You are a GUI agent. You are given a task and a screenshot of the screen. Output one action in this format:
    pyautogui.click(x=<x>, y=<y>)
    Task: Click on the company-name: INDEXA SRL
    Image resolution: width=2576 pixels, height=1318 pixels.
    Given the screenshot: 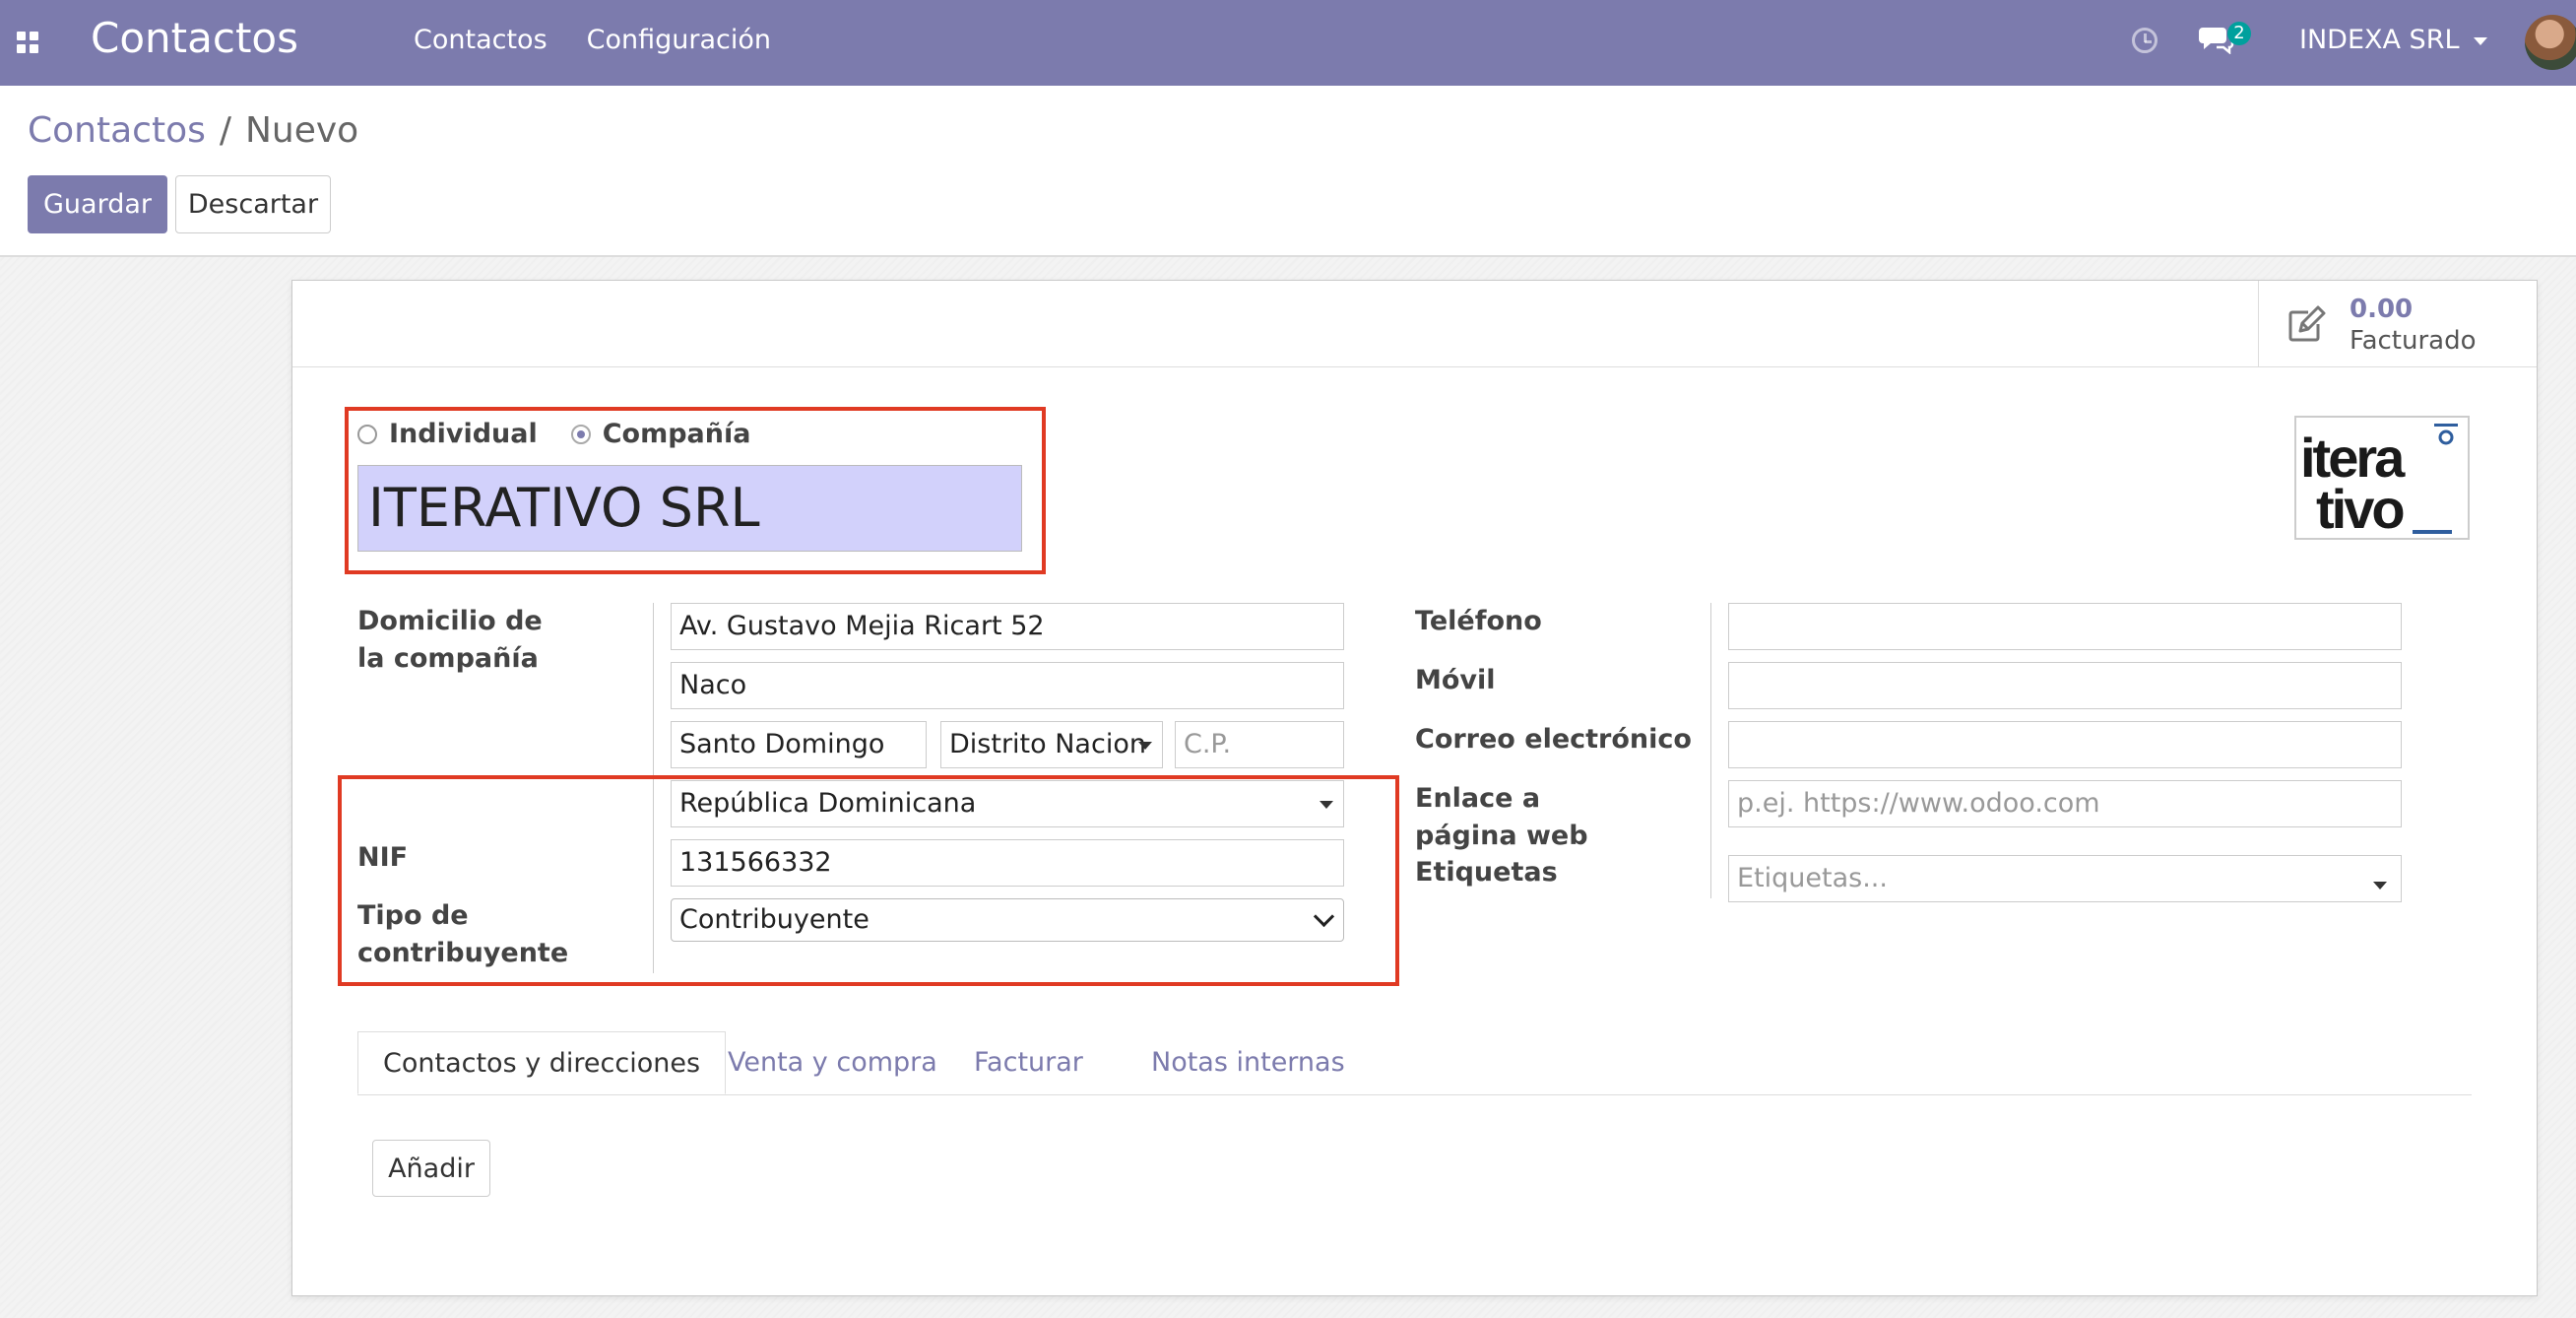 What is the action you would take?
    pyautogui.click(x=2379, y=40)
    